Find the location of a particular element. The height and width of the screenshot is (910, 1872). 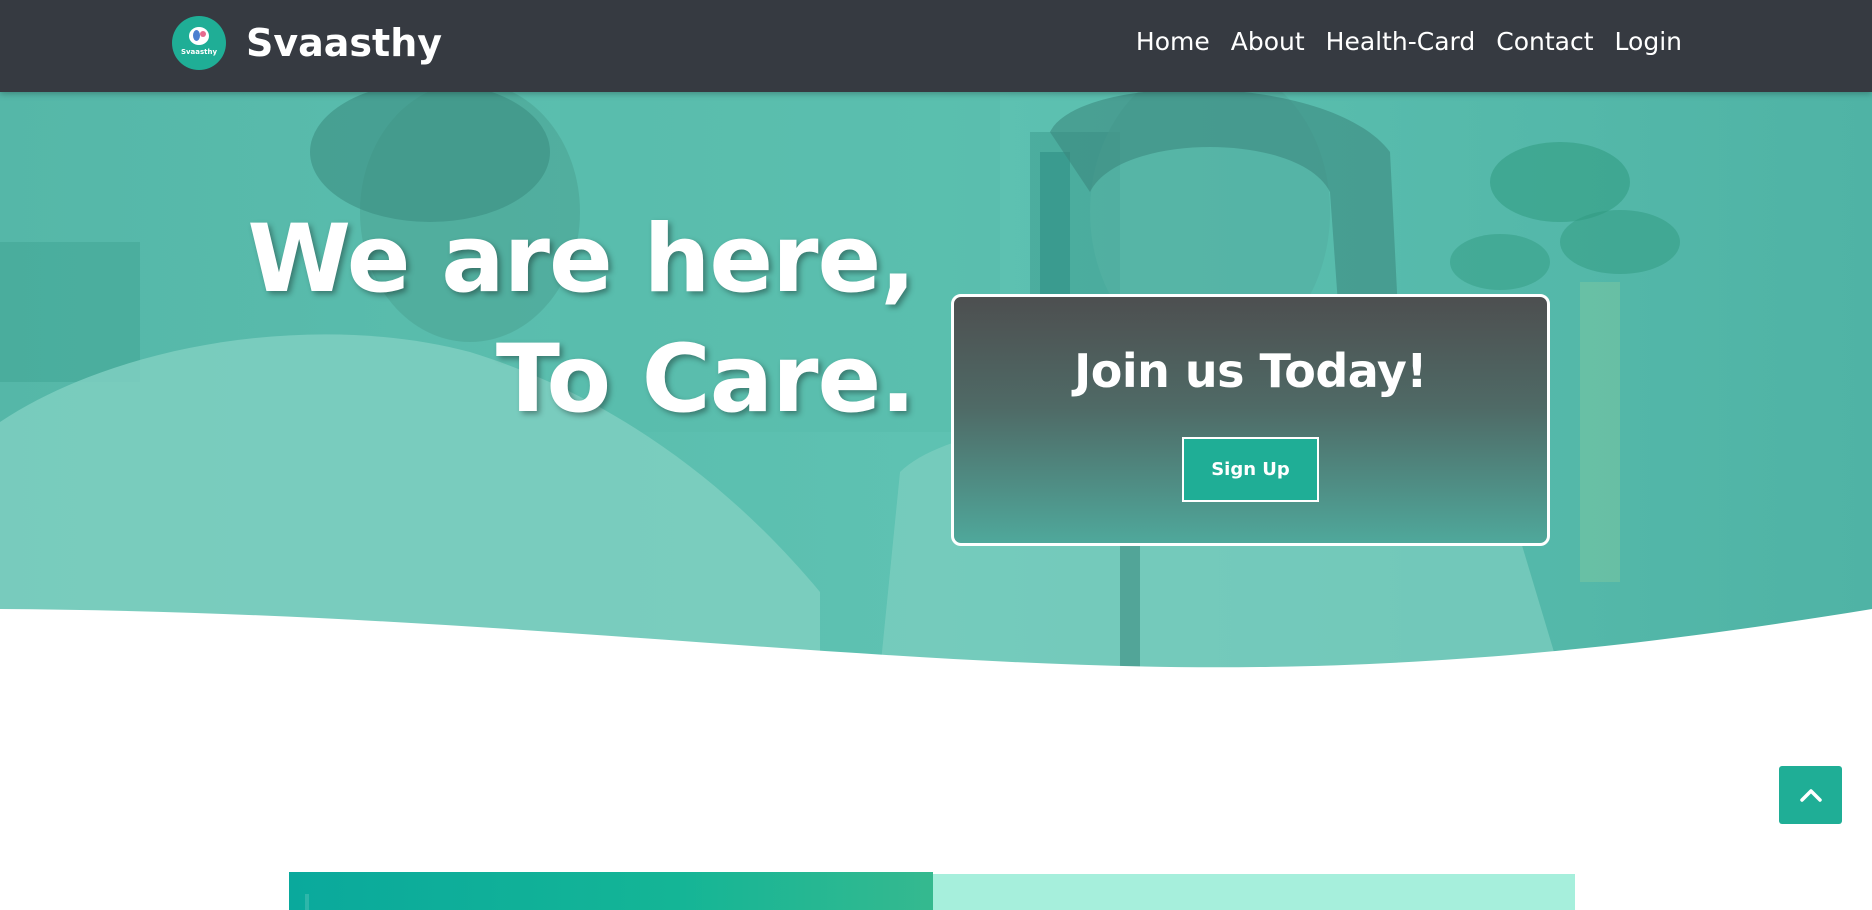

brand-name: Svaasthy is located at coordinates (344, 43).